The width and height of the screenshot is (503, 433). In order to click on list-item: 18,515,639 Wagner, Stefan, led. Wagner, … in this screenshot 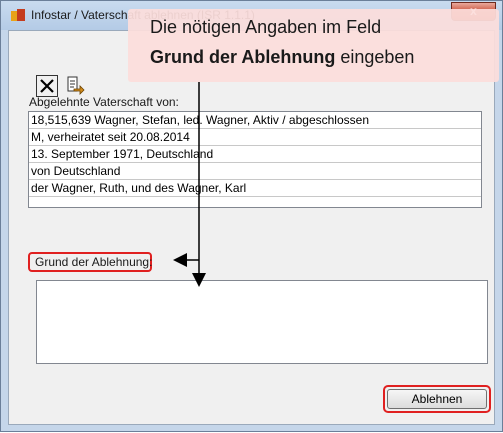, I will do `click(255, 120)`.